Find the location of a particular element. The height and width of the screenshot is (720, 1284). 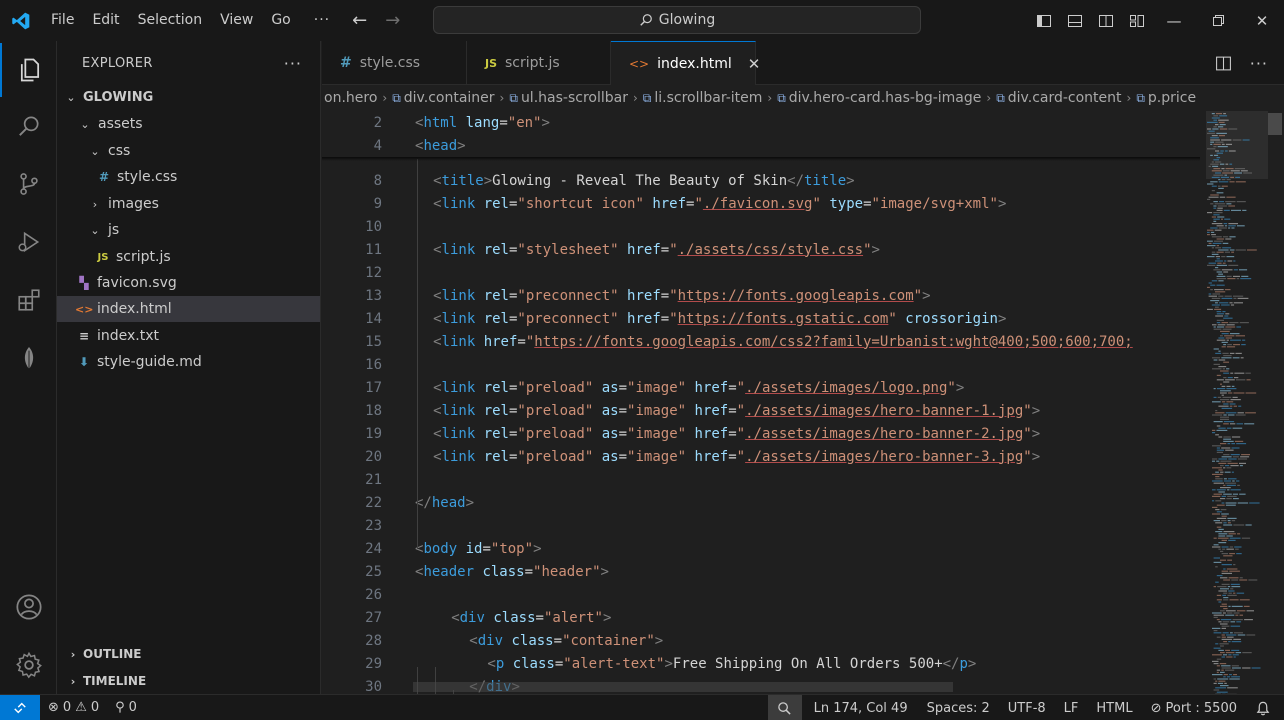

tab-script-js: JS script.js is located at coordinates (539, 63).